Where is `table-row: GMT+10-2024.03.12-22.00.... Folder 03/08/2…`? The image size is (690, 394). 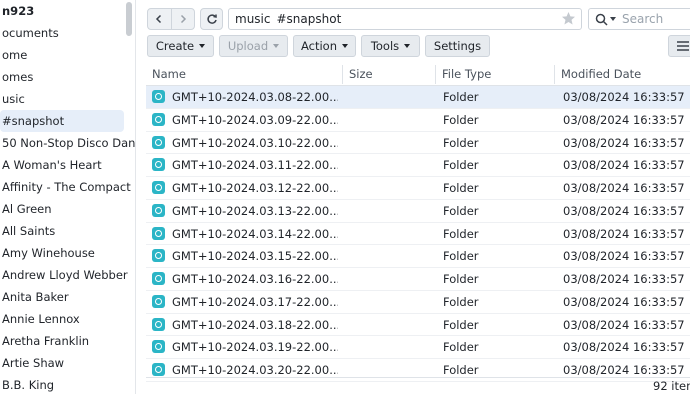 table-row: GMT+10-2024.03.12-22.00.... Folder 03/08/2… is located at coordinates (418, 188).